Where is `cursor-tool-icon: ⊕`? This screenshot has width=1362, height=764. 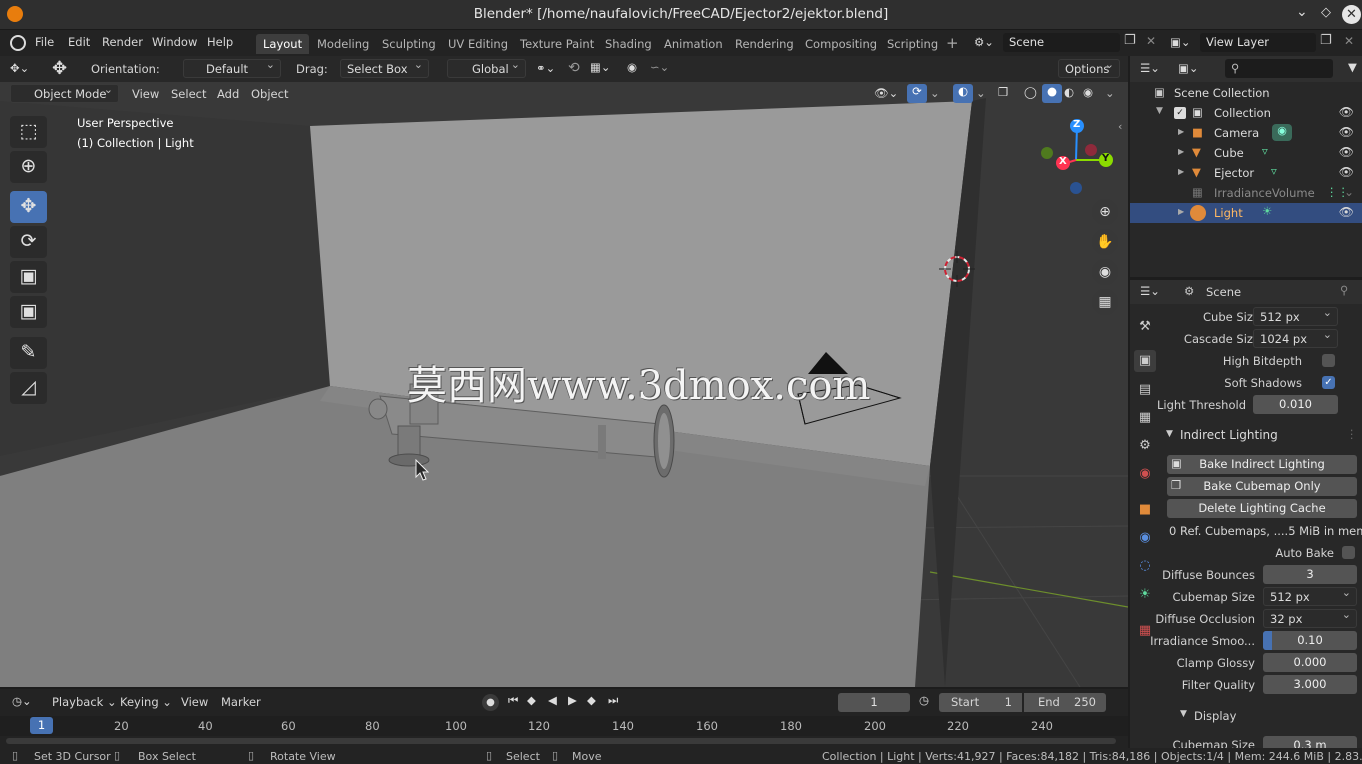
cursor-tool-icon: ⊕ is located at coordinates (28, 167).